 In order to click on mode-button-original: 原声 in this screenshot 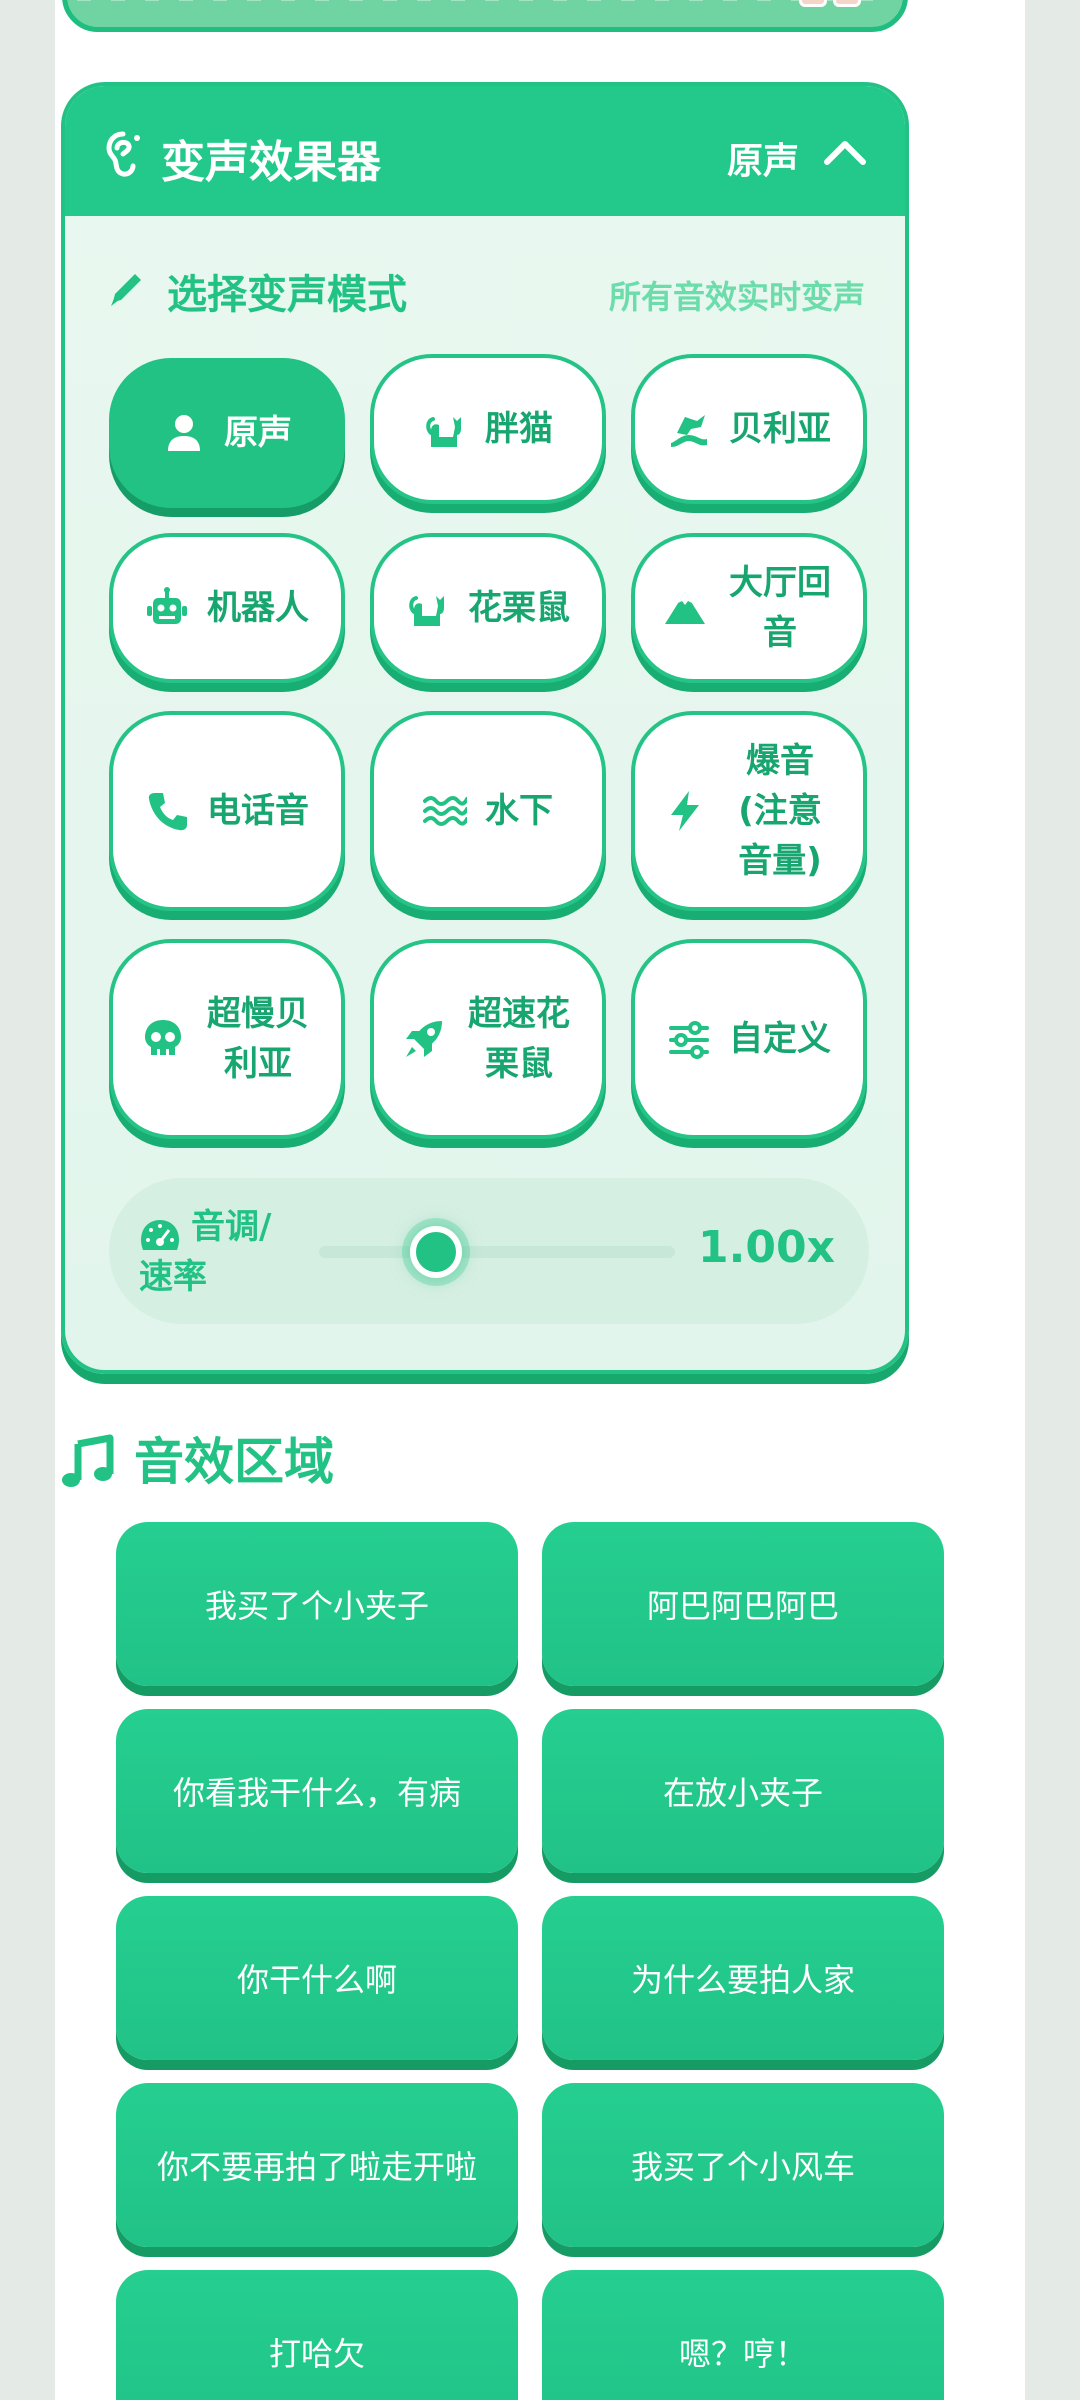, I will do `click(227, 433)`.